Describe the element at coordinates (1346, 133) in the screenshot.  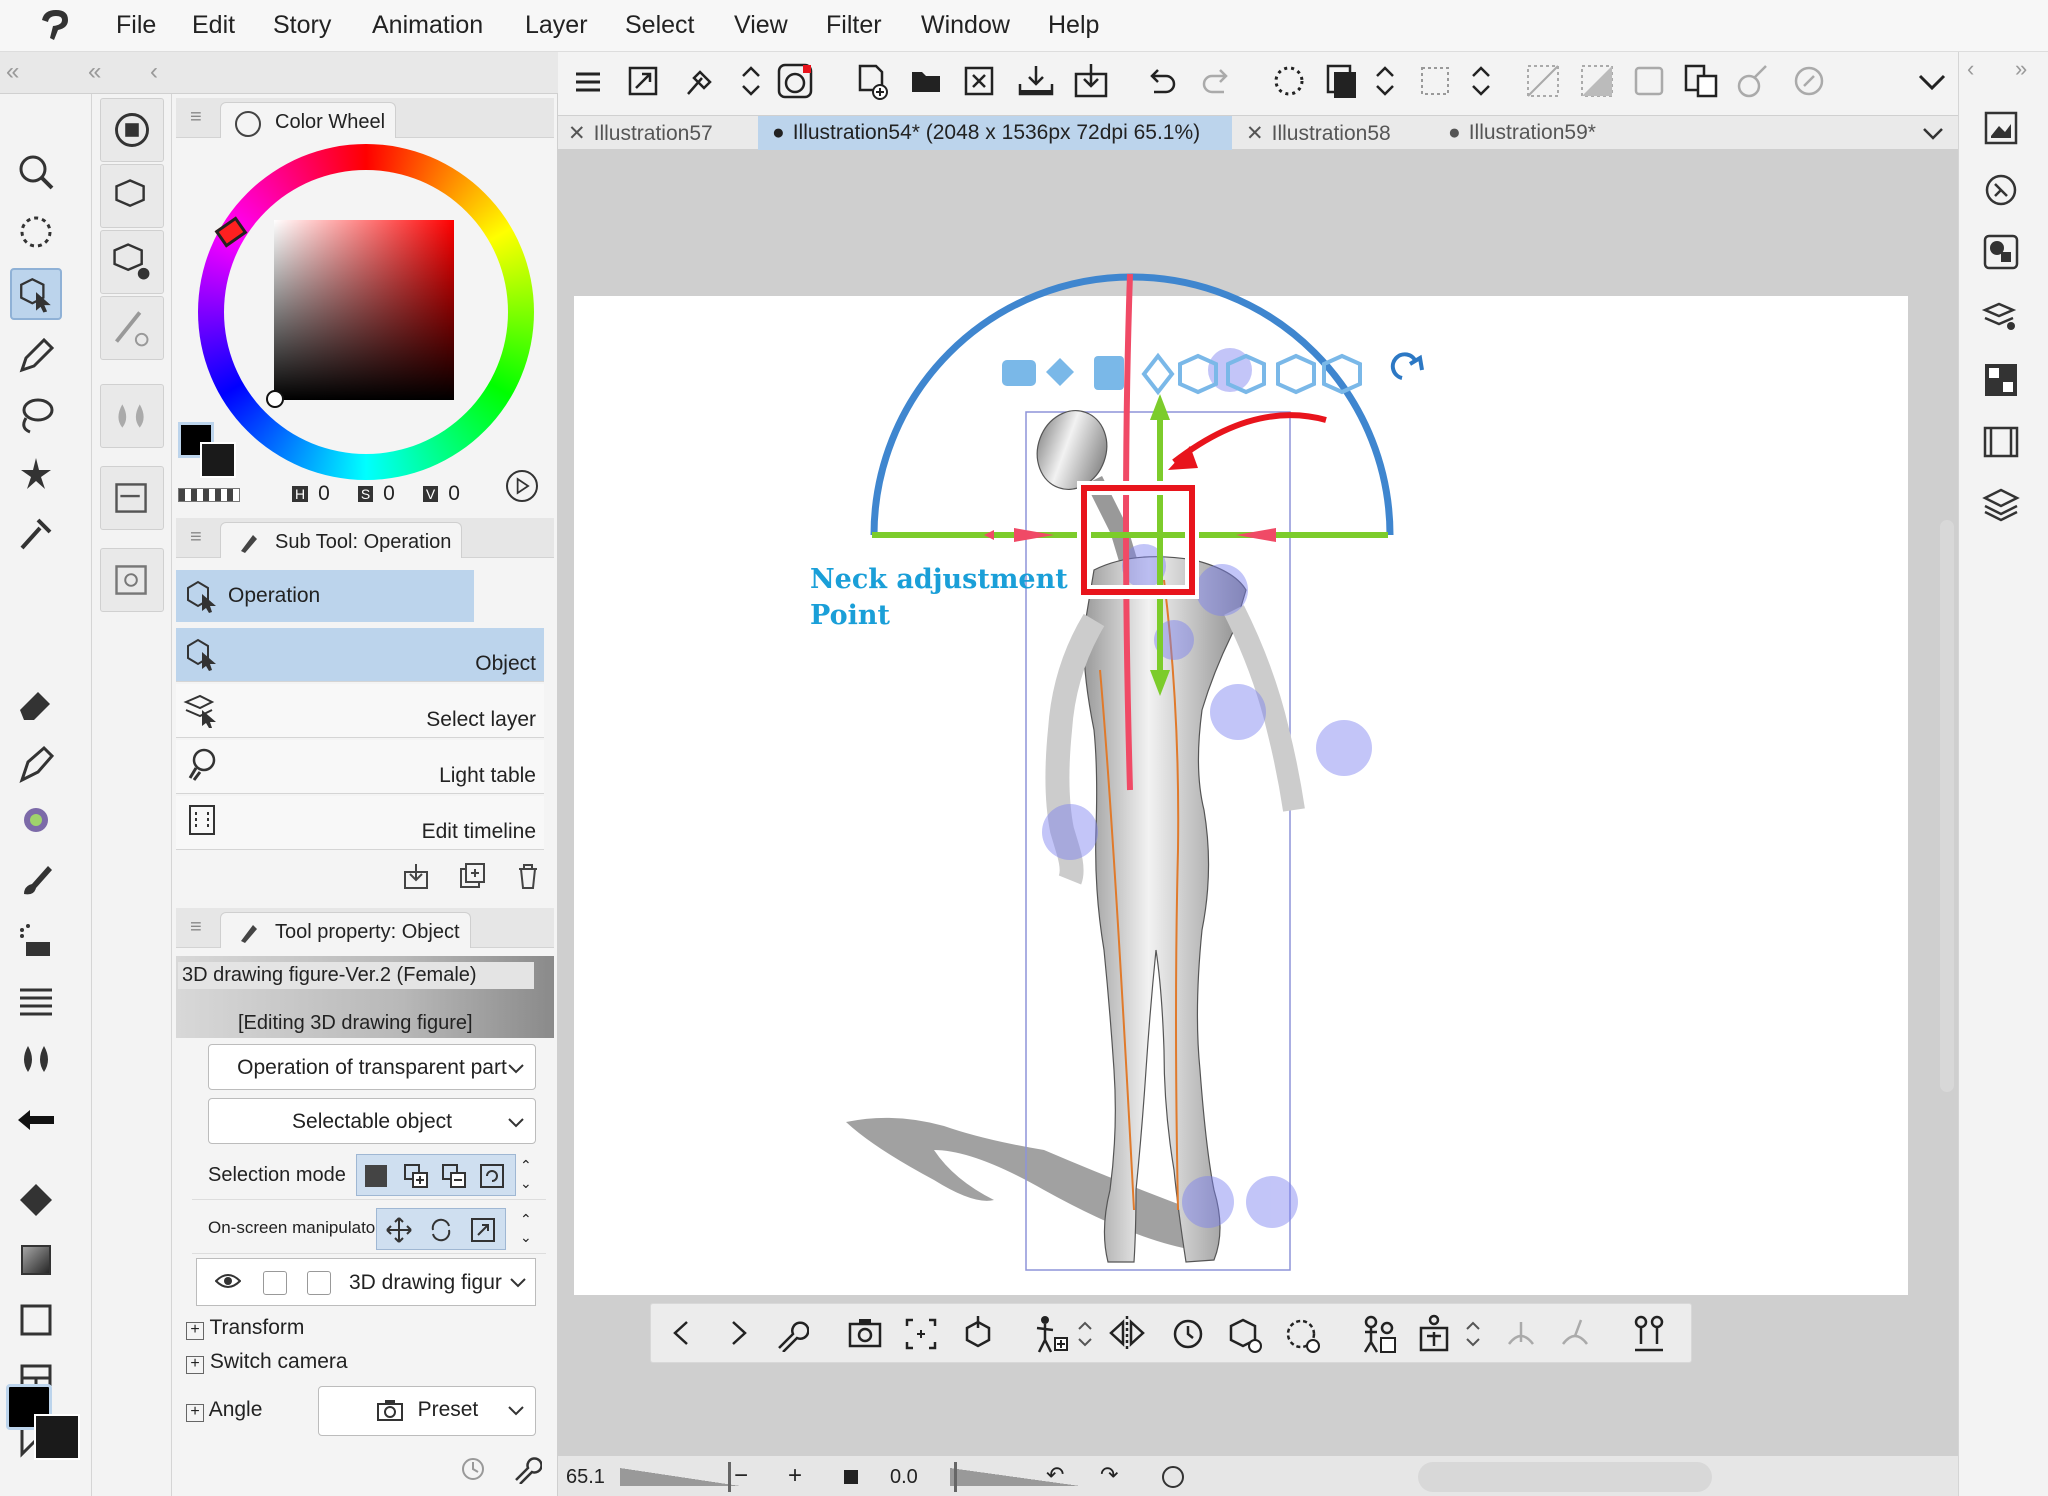
I see `tab-illustration58: ✕ Illustration58` at that location.